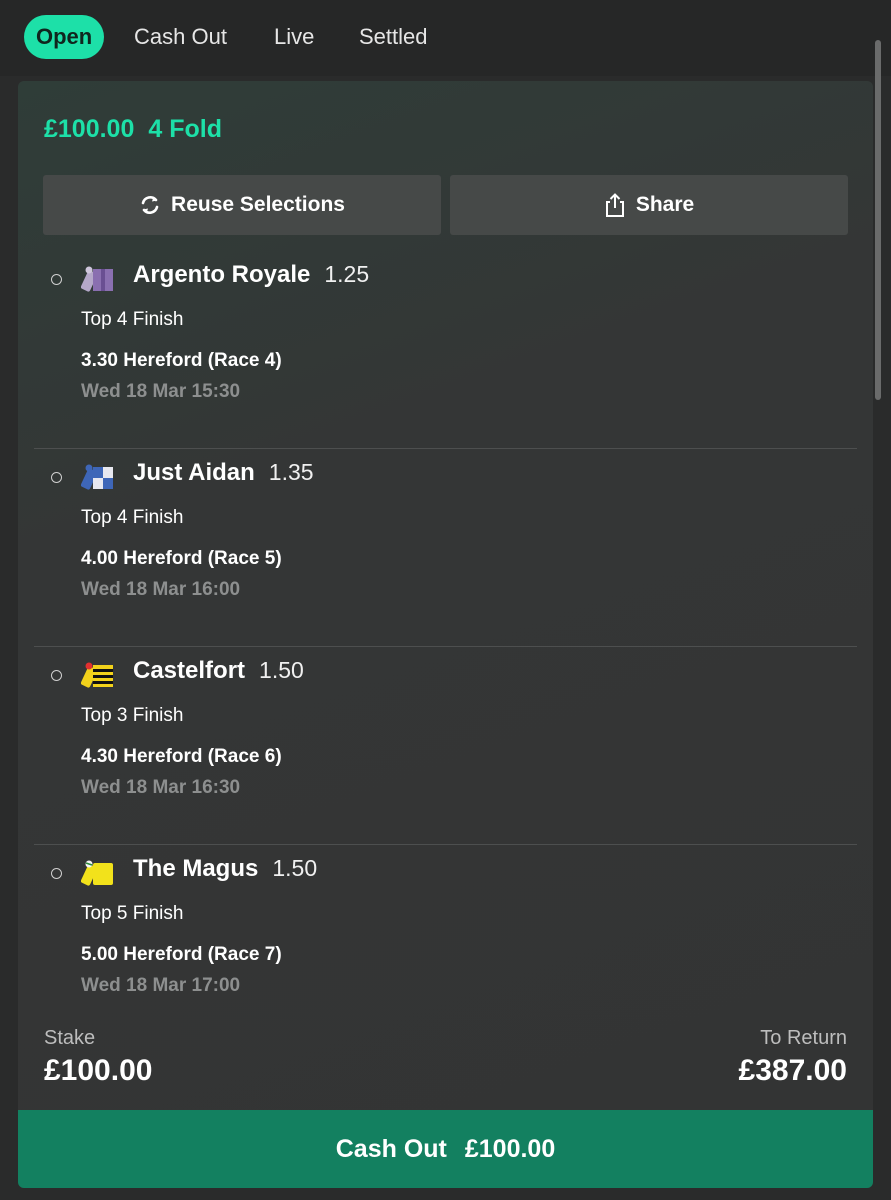 The width and height of the screenshot is (891, 1200). I want to click on yellow-silk-icon, so click(97, 873).